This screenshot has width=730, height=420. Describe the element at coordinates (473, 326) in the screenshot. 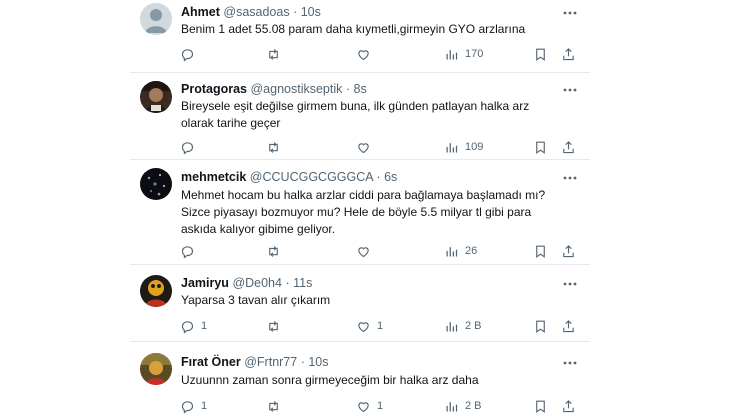

I see `views-count: 2 B` at that location.